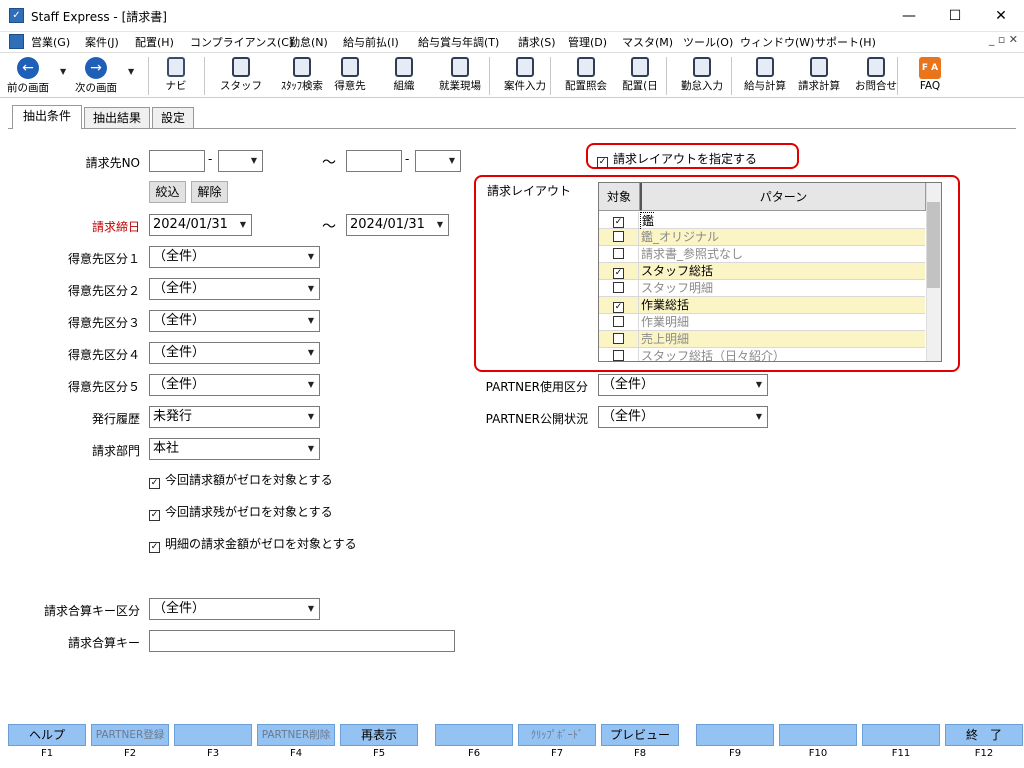 The image size is (1024, 768). Describe the element at coordinates (762, 220) in the screenshot. I see `grid-row: ✓ 鑑` at that location.